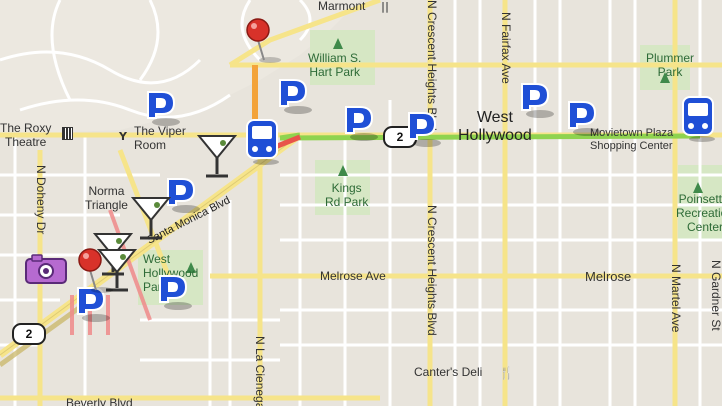  Describe the element at coordinates (608, 276) in the screenshot. I see `street-label-melrose: Melrose` at that location.